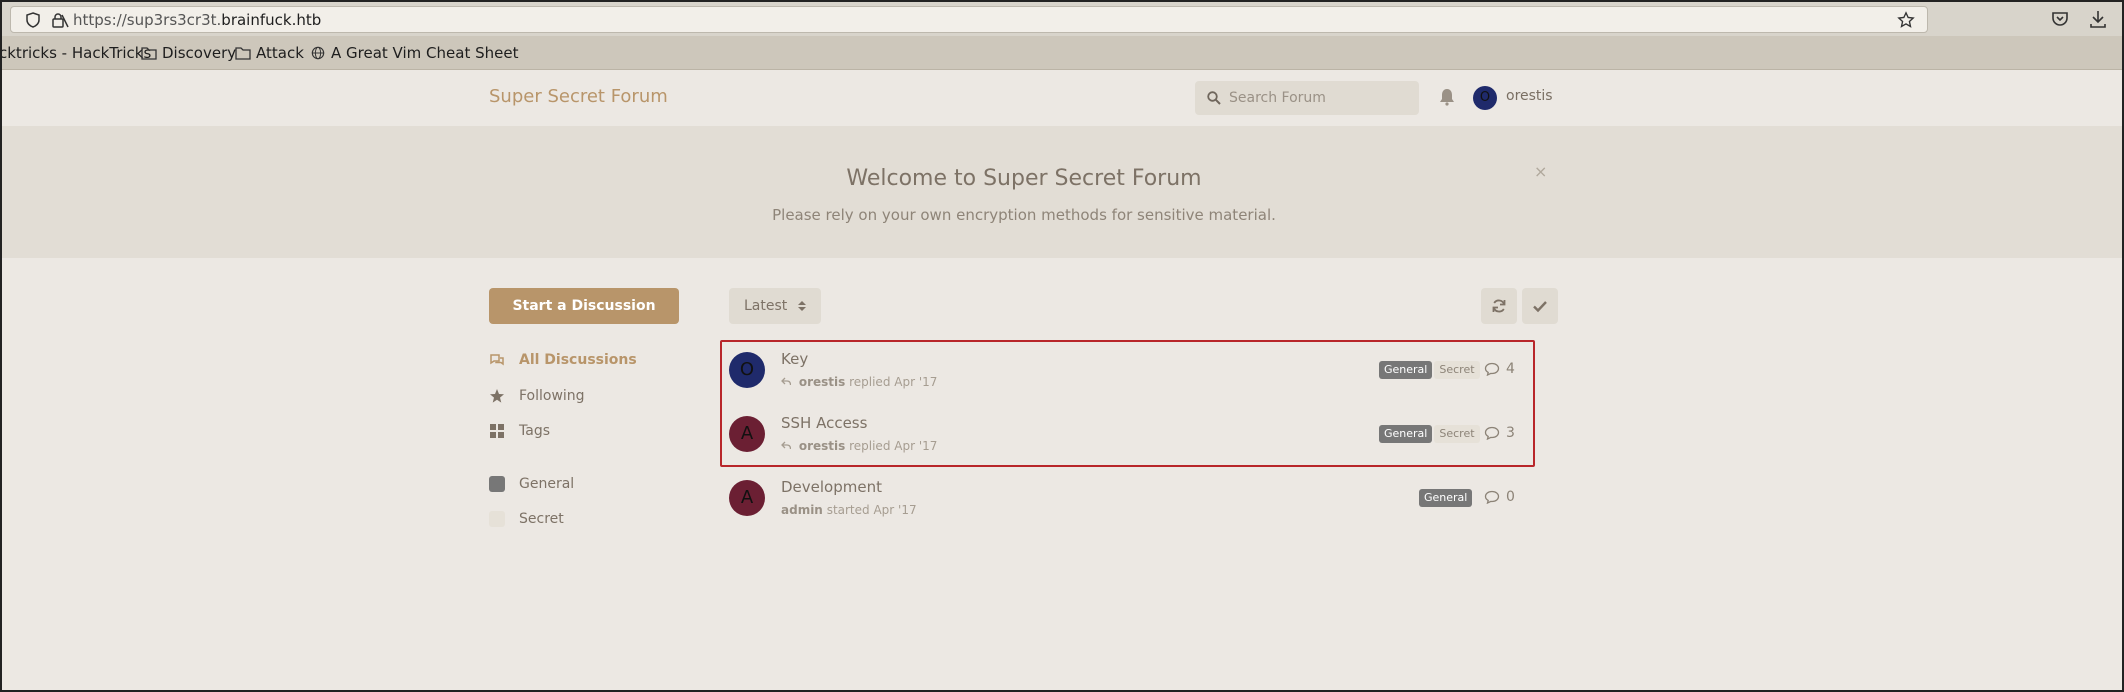 The height and width of the screenshot is (692, 2124). I want to click on sort-dropdown: Latest, so click(775, 306).